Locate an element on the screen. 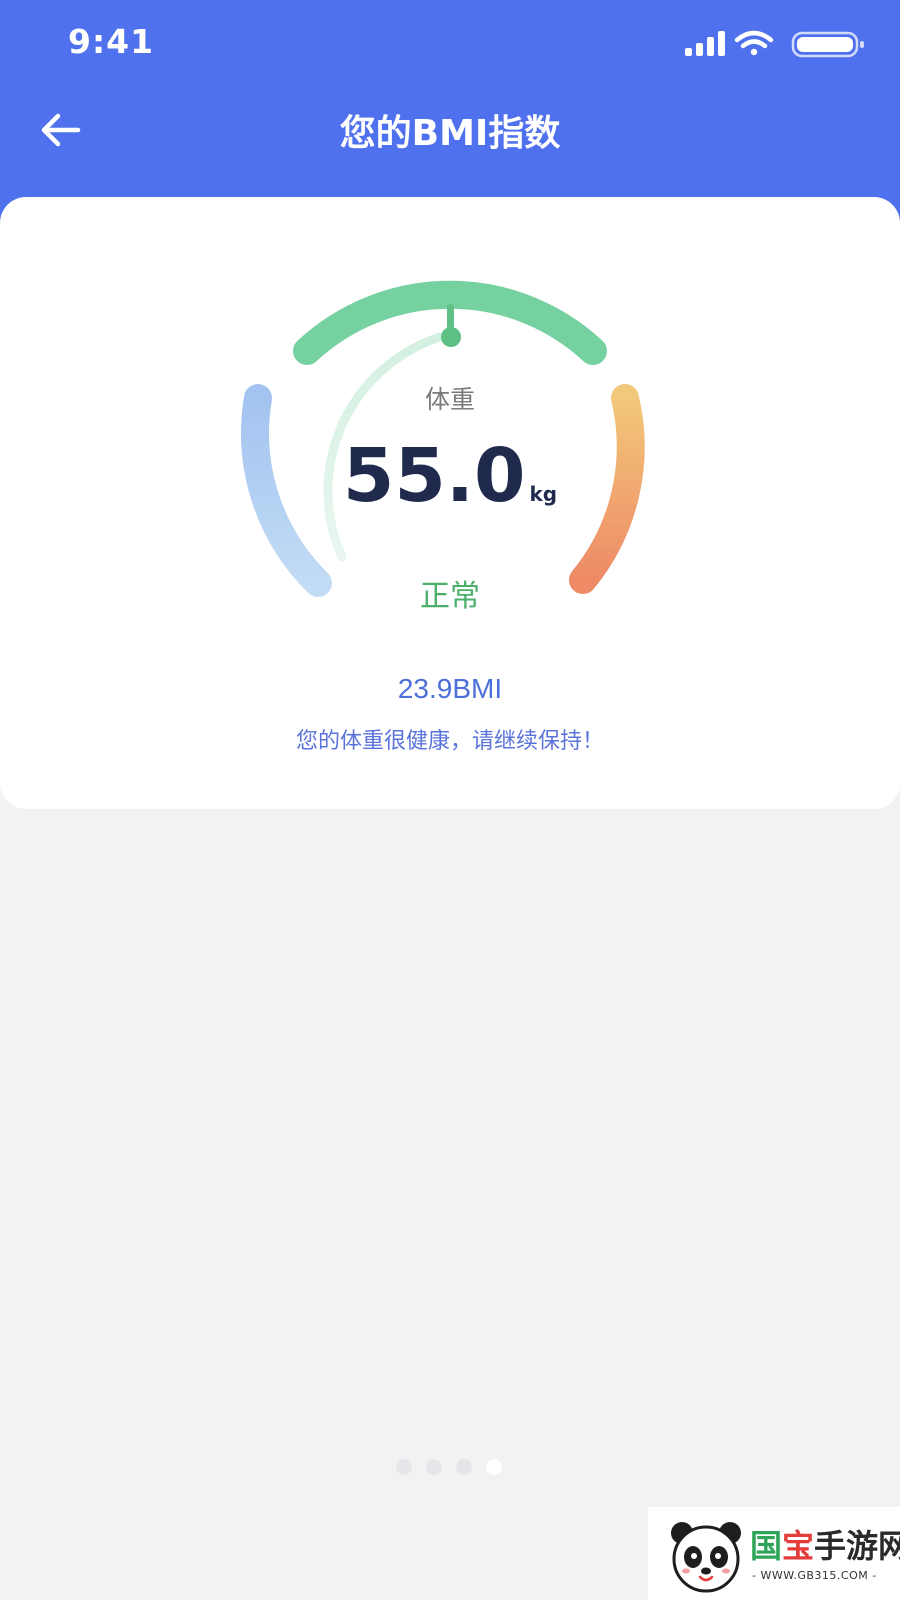 The image size is (900, 1600). watermark-title: 国宝手游网 is located at coordinates (825, 1544).